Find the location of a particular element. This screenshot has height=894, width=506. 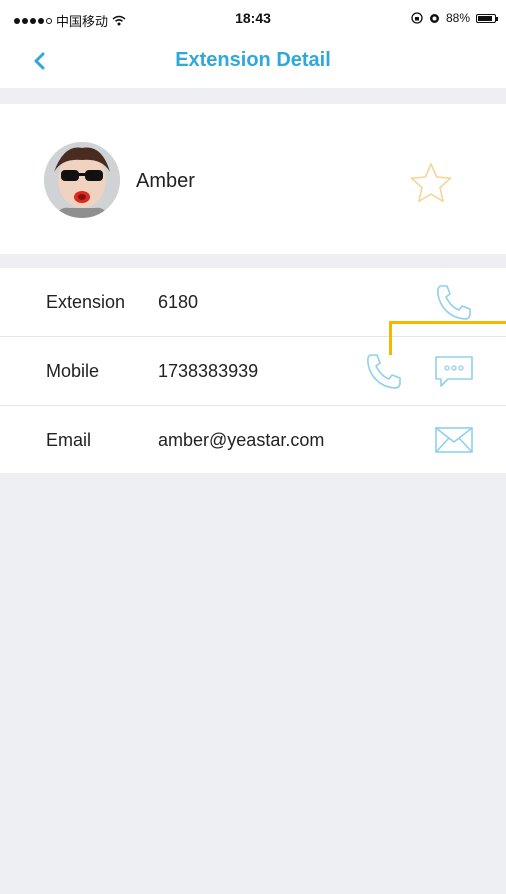

status-bar: 中国移动 18:43 88% is located at coordinates (253, 18).